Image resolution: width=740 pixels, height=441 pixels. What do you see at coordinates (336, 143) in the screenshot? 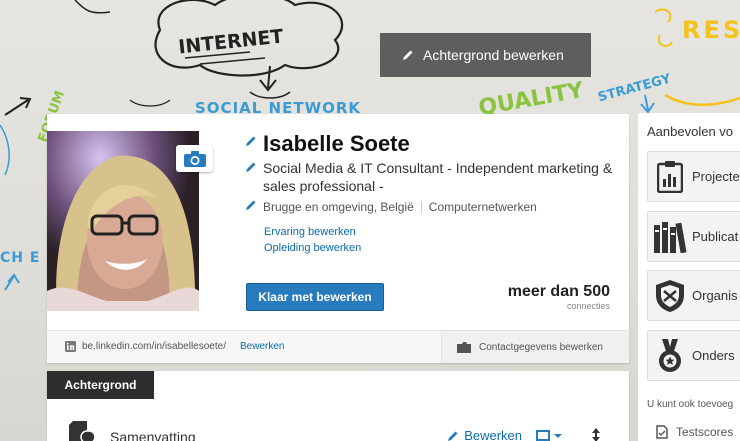
I see `profile-name: Isabelle Soete` at bounding box center [336, 143].